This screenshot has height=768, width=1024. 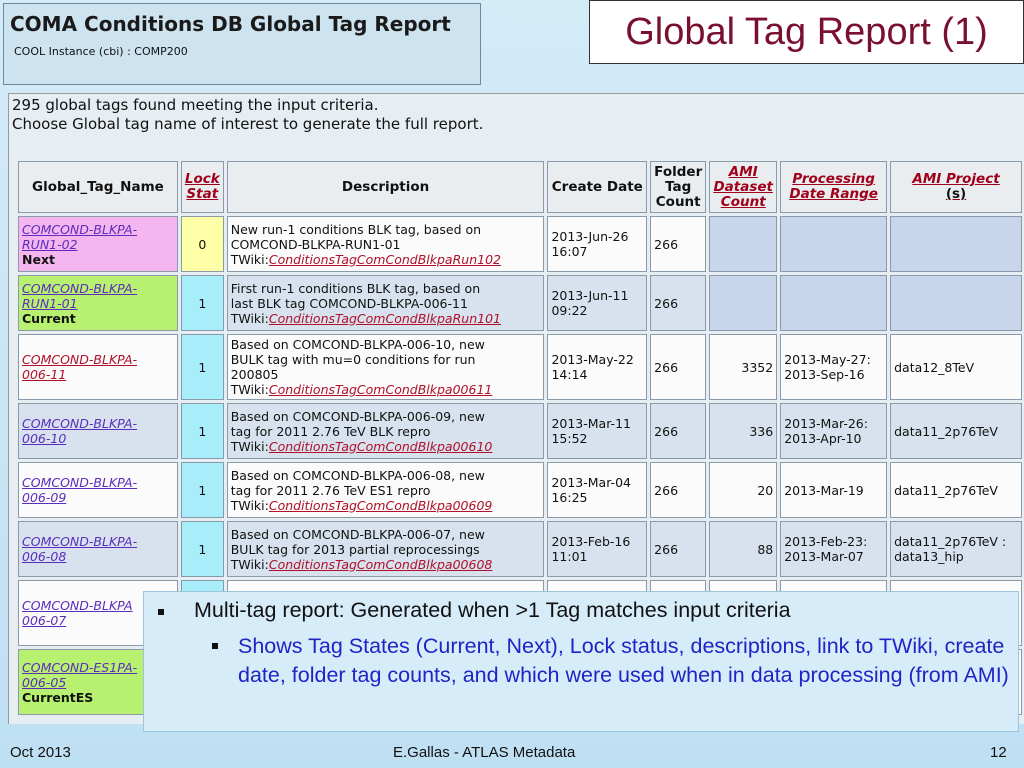 I want to click on processing-date-range-cell: 2013-May-27: 2013-Sep-16, so click(x=834, y=367).